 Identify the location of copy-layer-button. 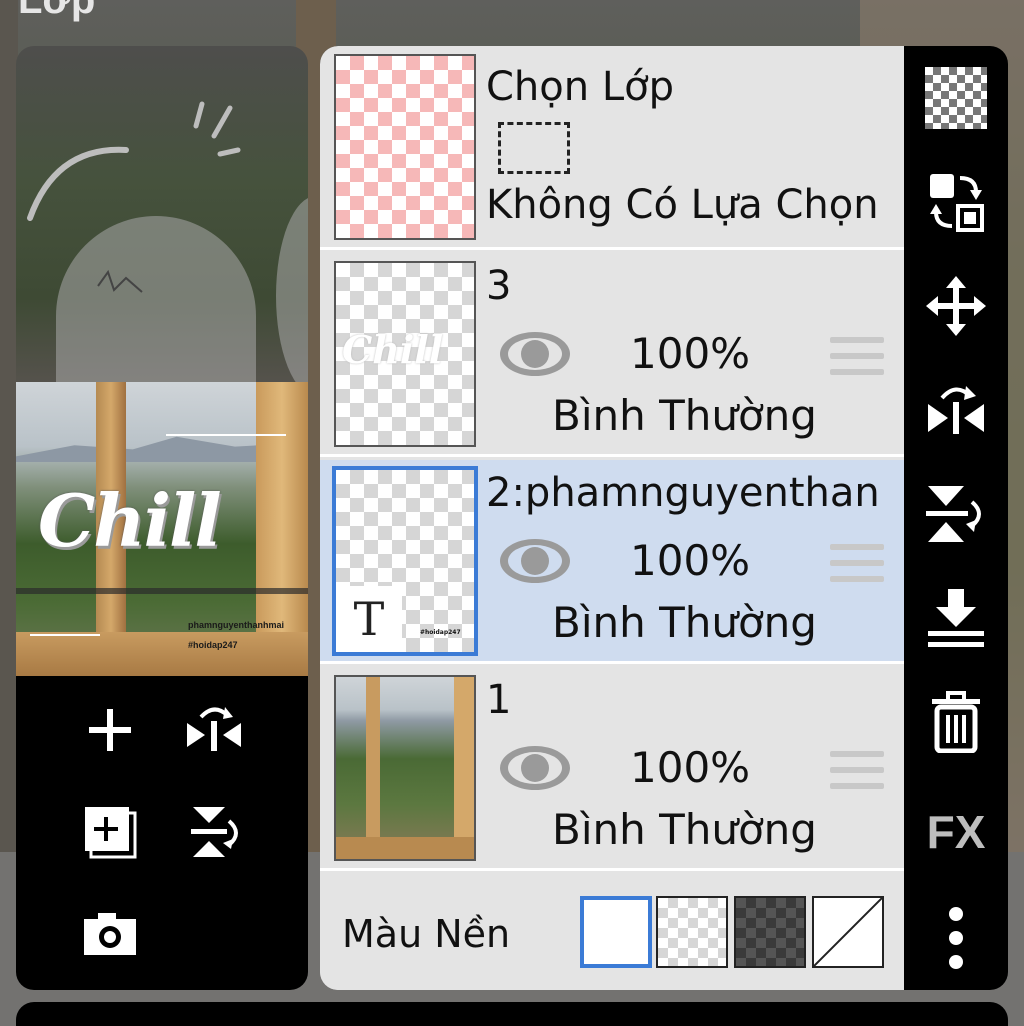
(110, 832).